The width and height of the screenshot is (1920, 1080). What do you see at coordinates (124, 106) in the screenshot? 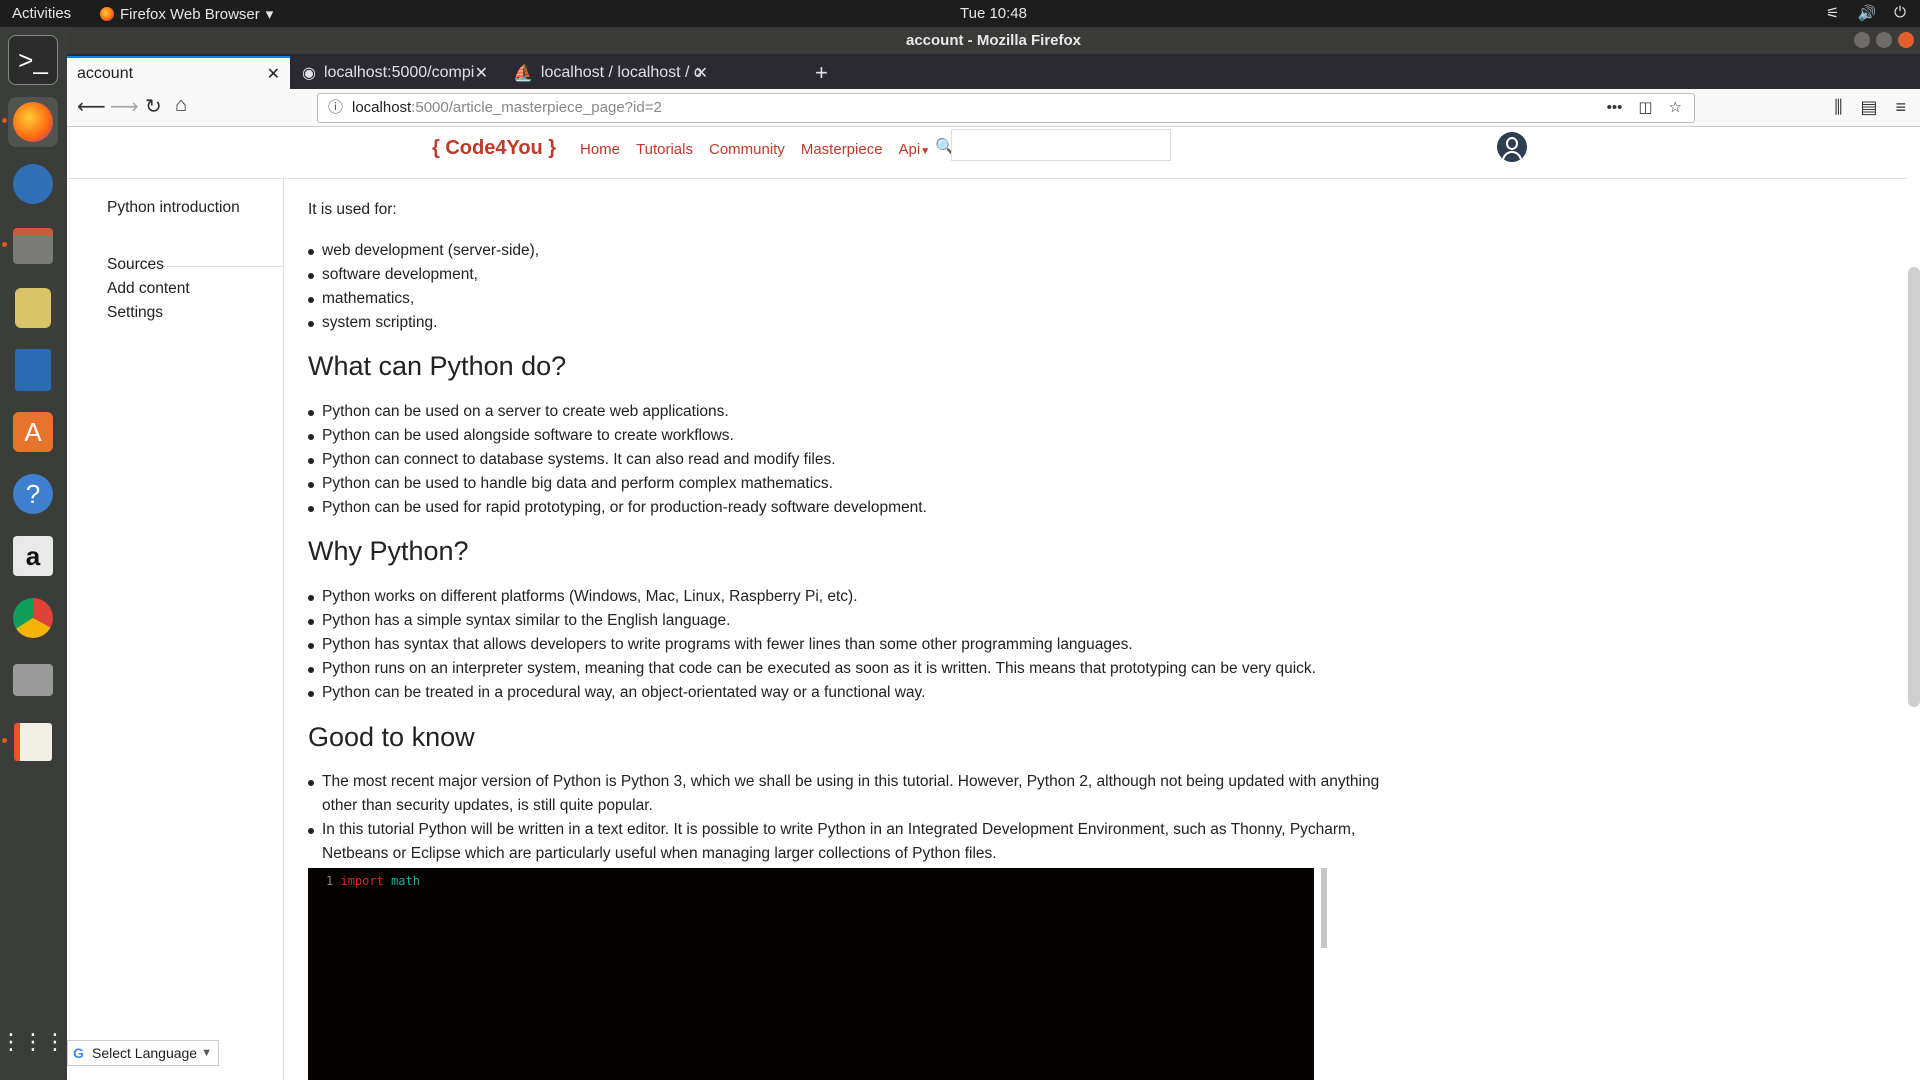
I see `forward-button: ⟶` at bounding box center [124, 106].